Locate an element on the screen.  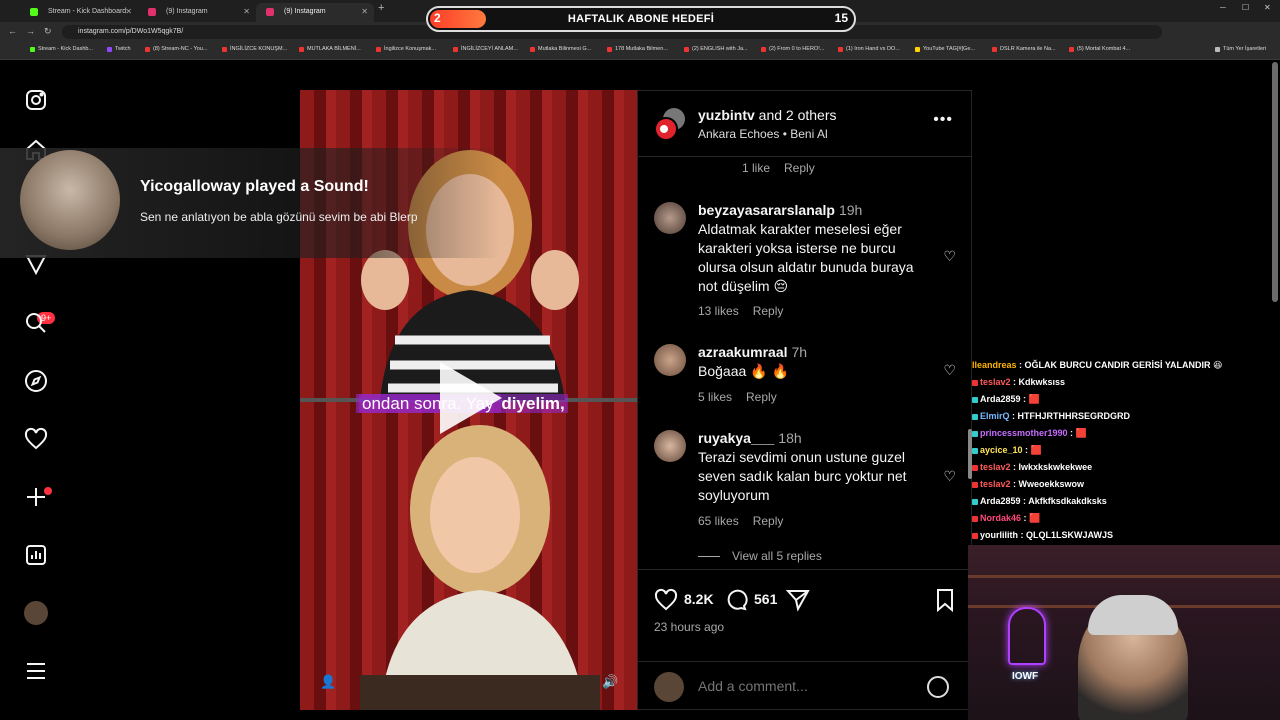
chat-user: teslav2 is located at coordinates (995, 467).